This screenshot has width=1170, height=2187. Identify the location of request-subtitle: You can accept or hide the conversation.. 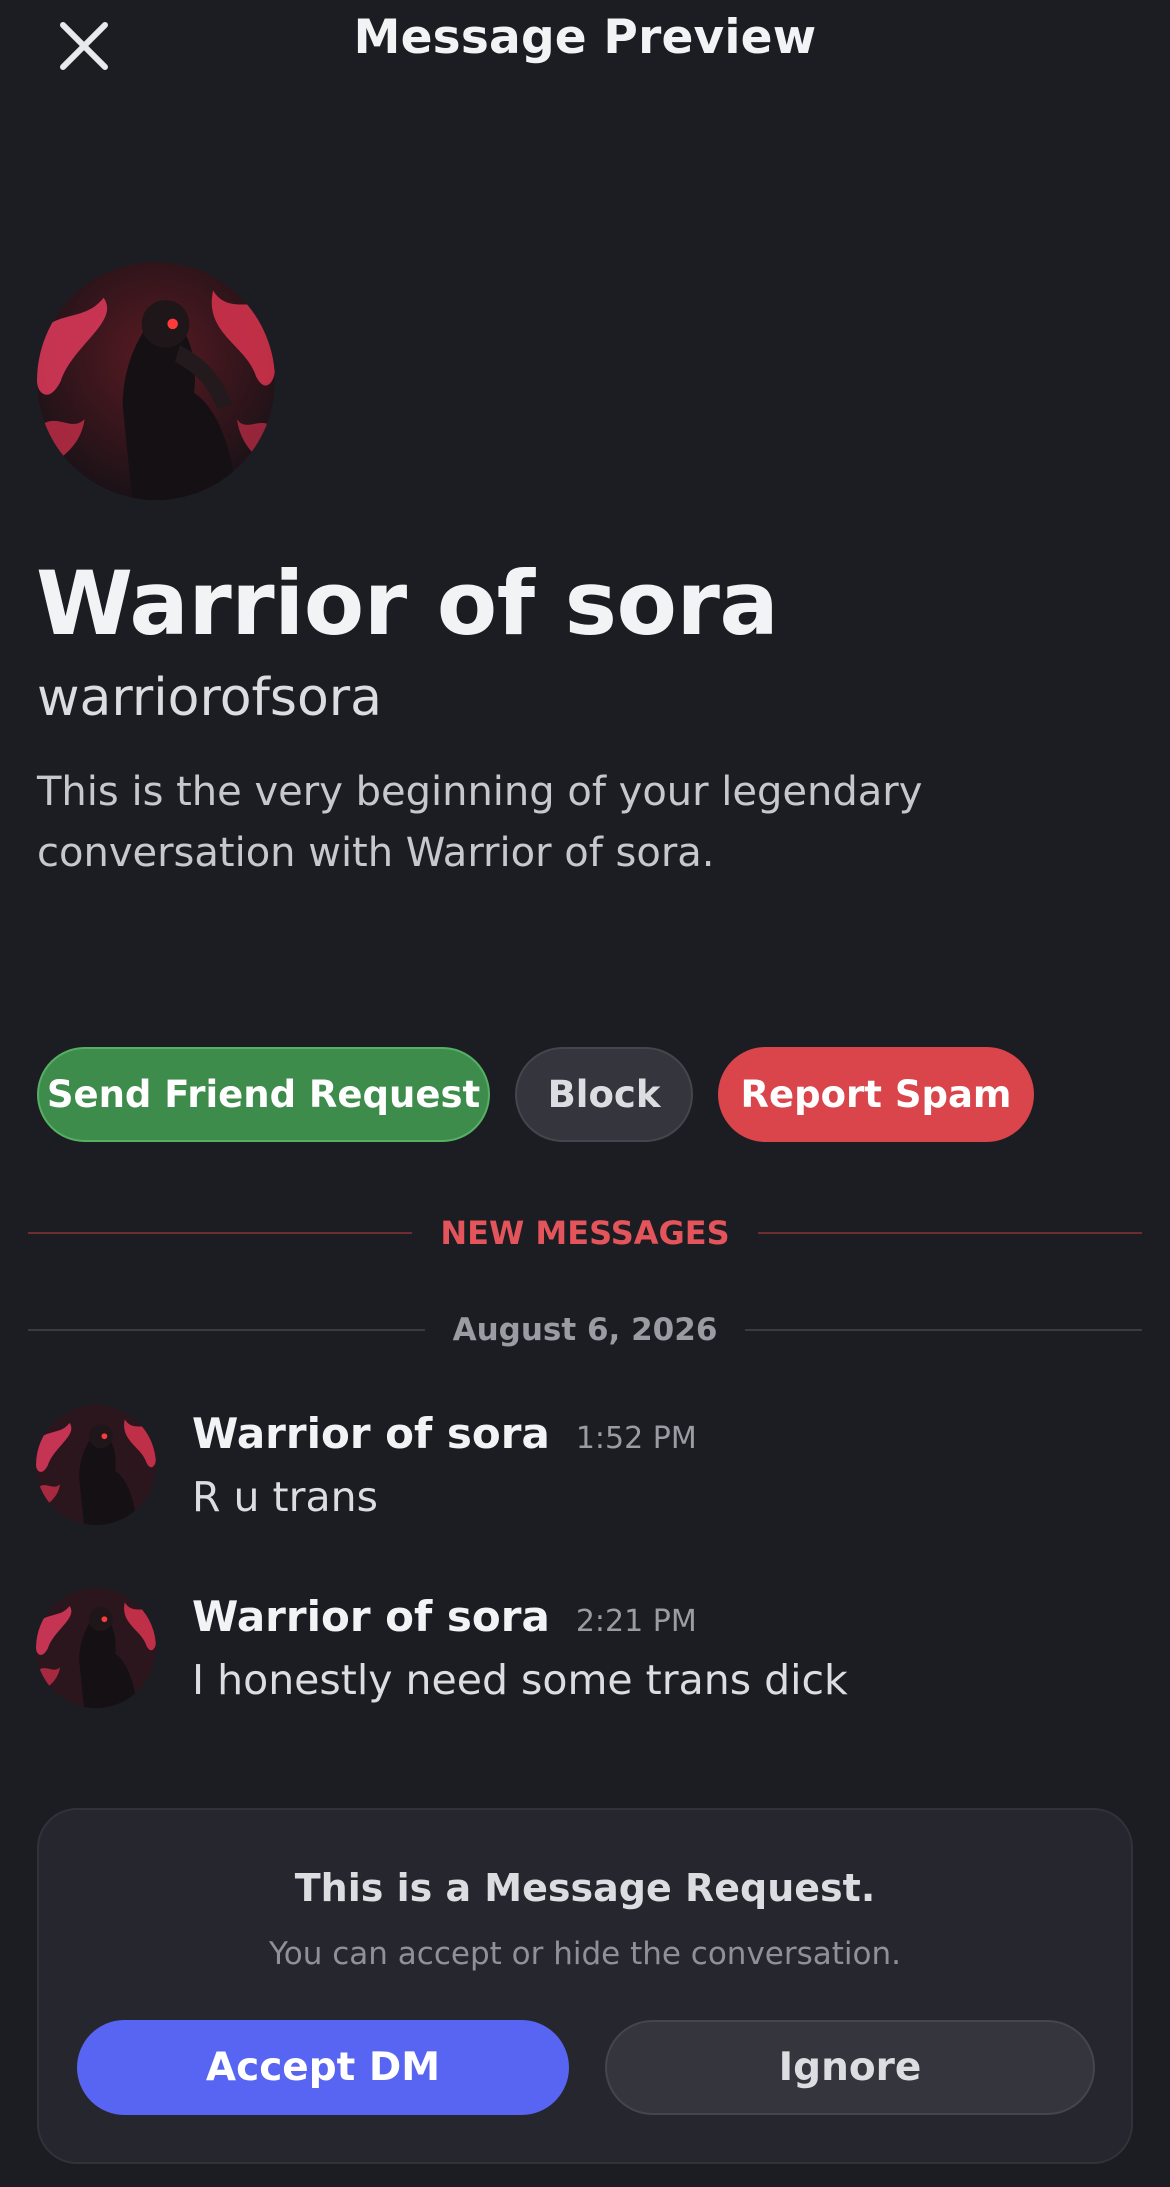
(585, 1954).